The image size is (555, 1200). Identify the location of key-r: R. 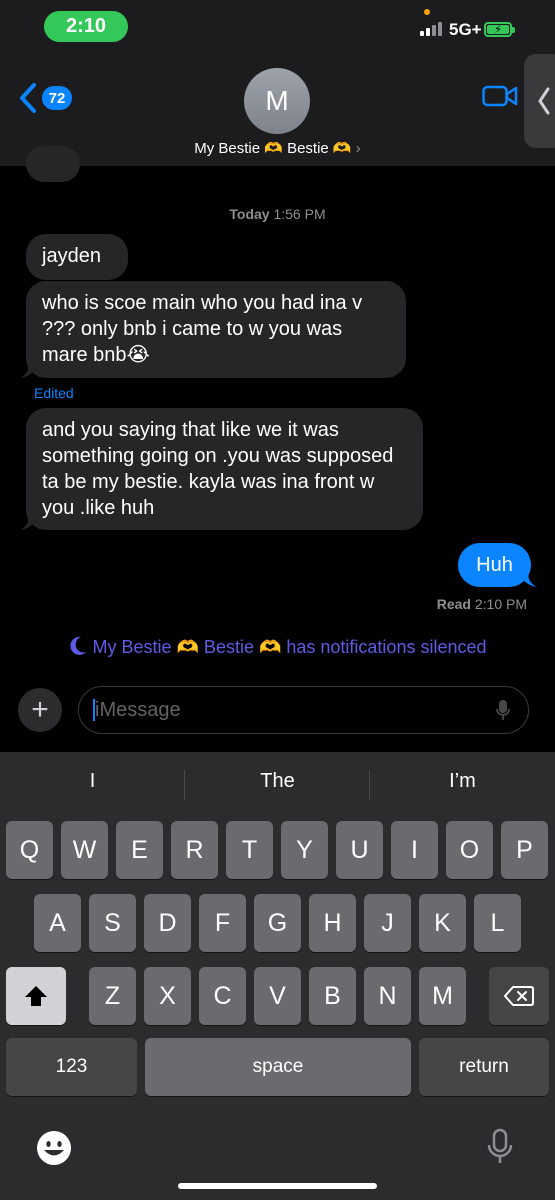
(194, 850).